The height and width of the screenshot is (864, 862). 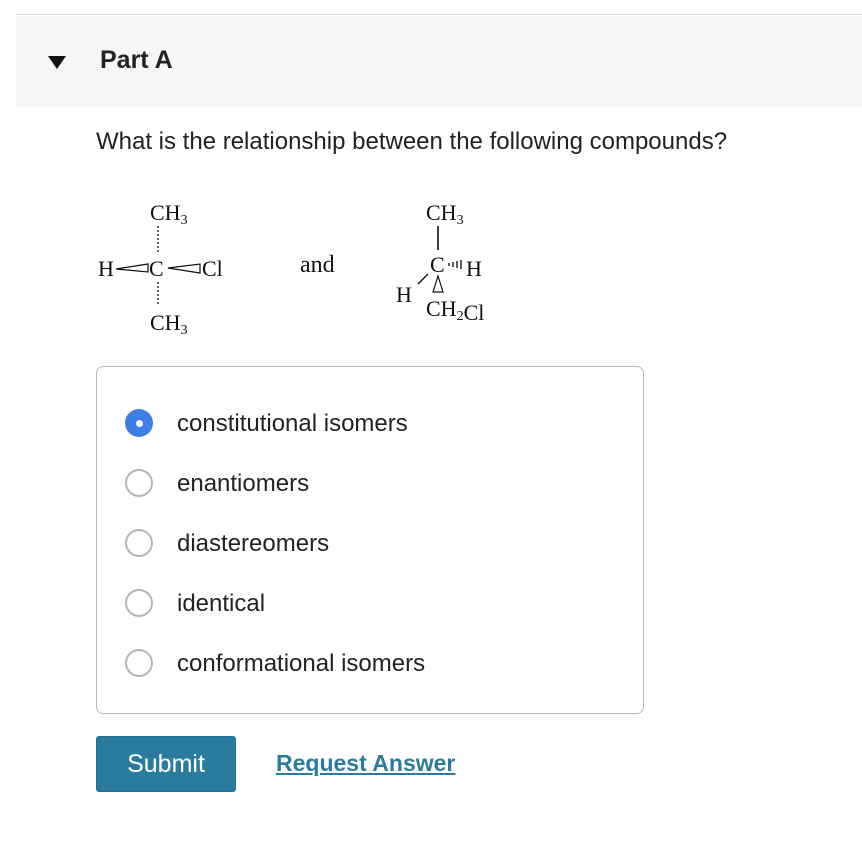 What do you see at coordinates (106, 268) in the screenshot?
I see `molecule-1-left-atom: H` at bounding box center [106, 268].